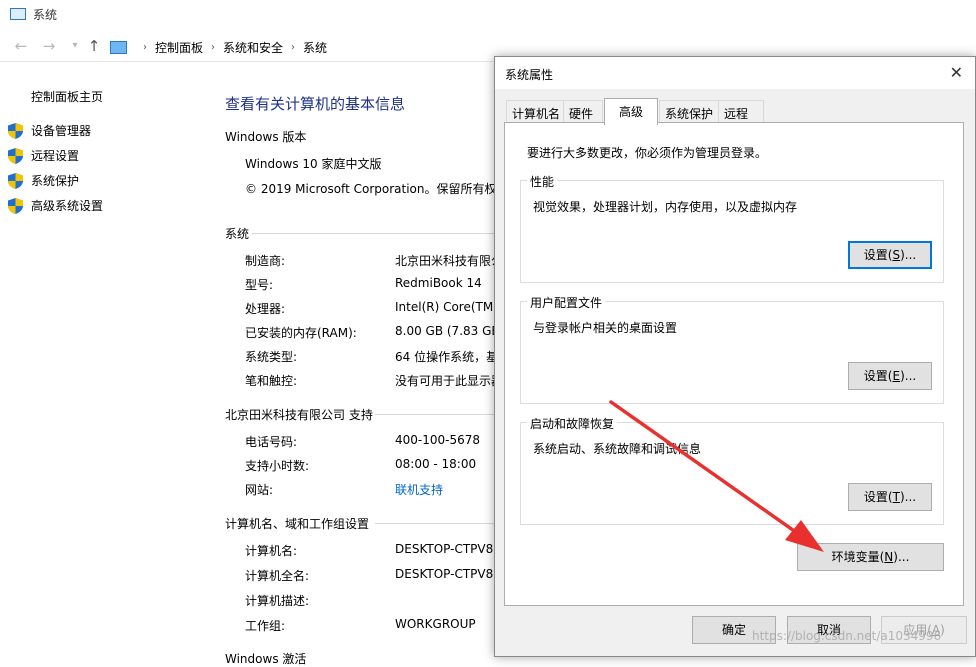  Describe the element at coordinates (631, 111) in the screenshot. I see `tab-advanced: 高级` at that location.